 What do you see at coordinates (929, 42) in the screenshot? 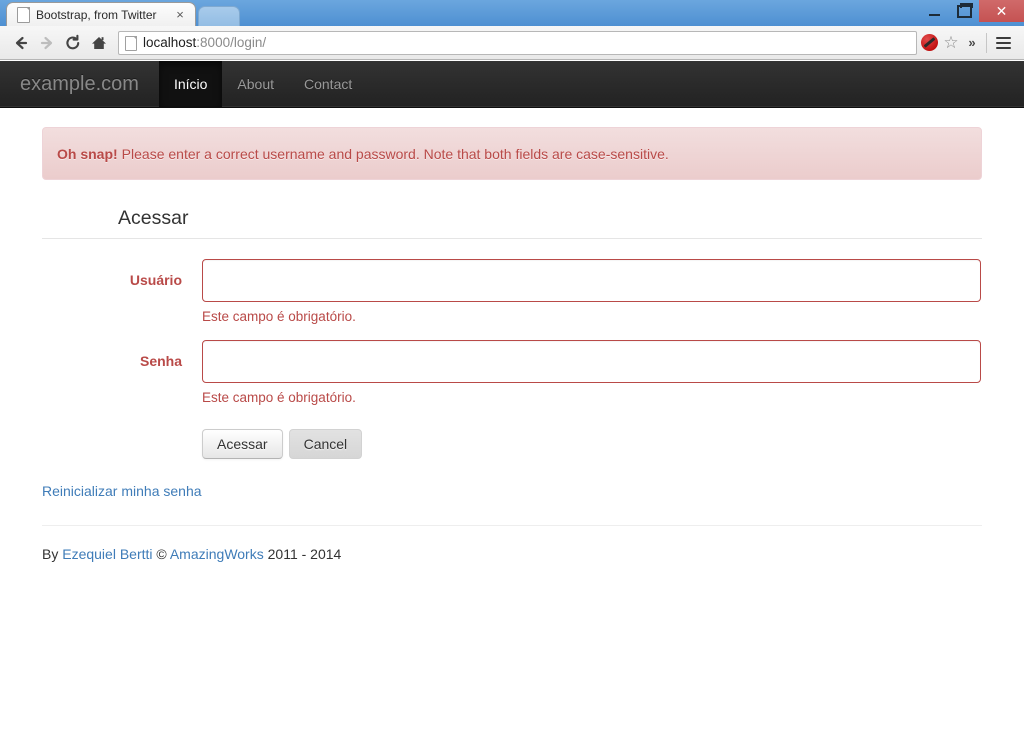
I see `blocked-plugin-icon` at bounding box center [929, 42].